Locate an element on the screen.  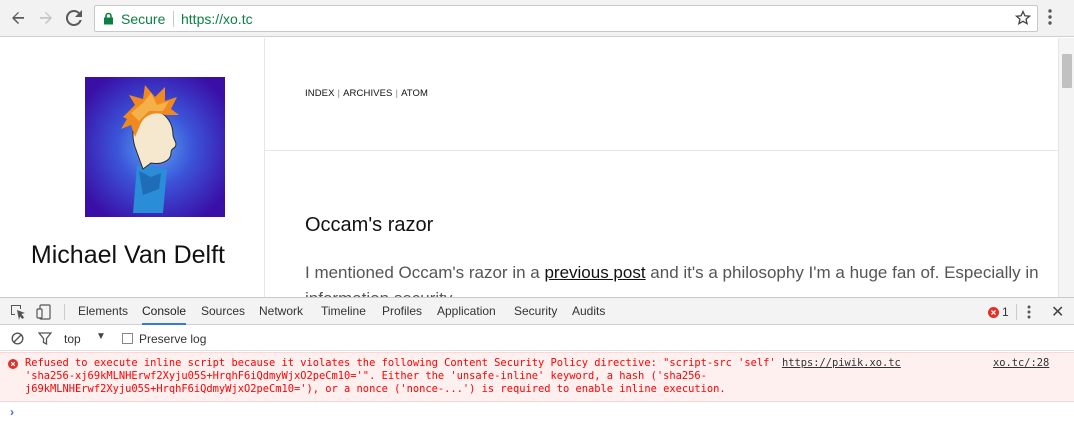
reload-icon is located at coordinates (74, 18).